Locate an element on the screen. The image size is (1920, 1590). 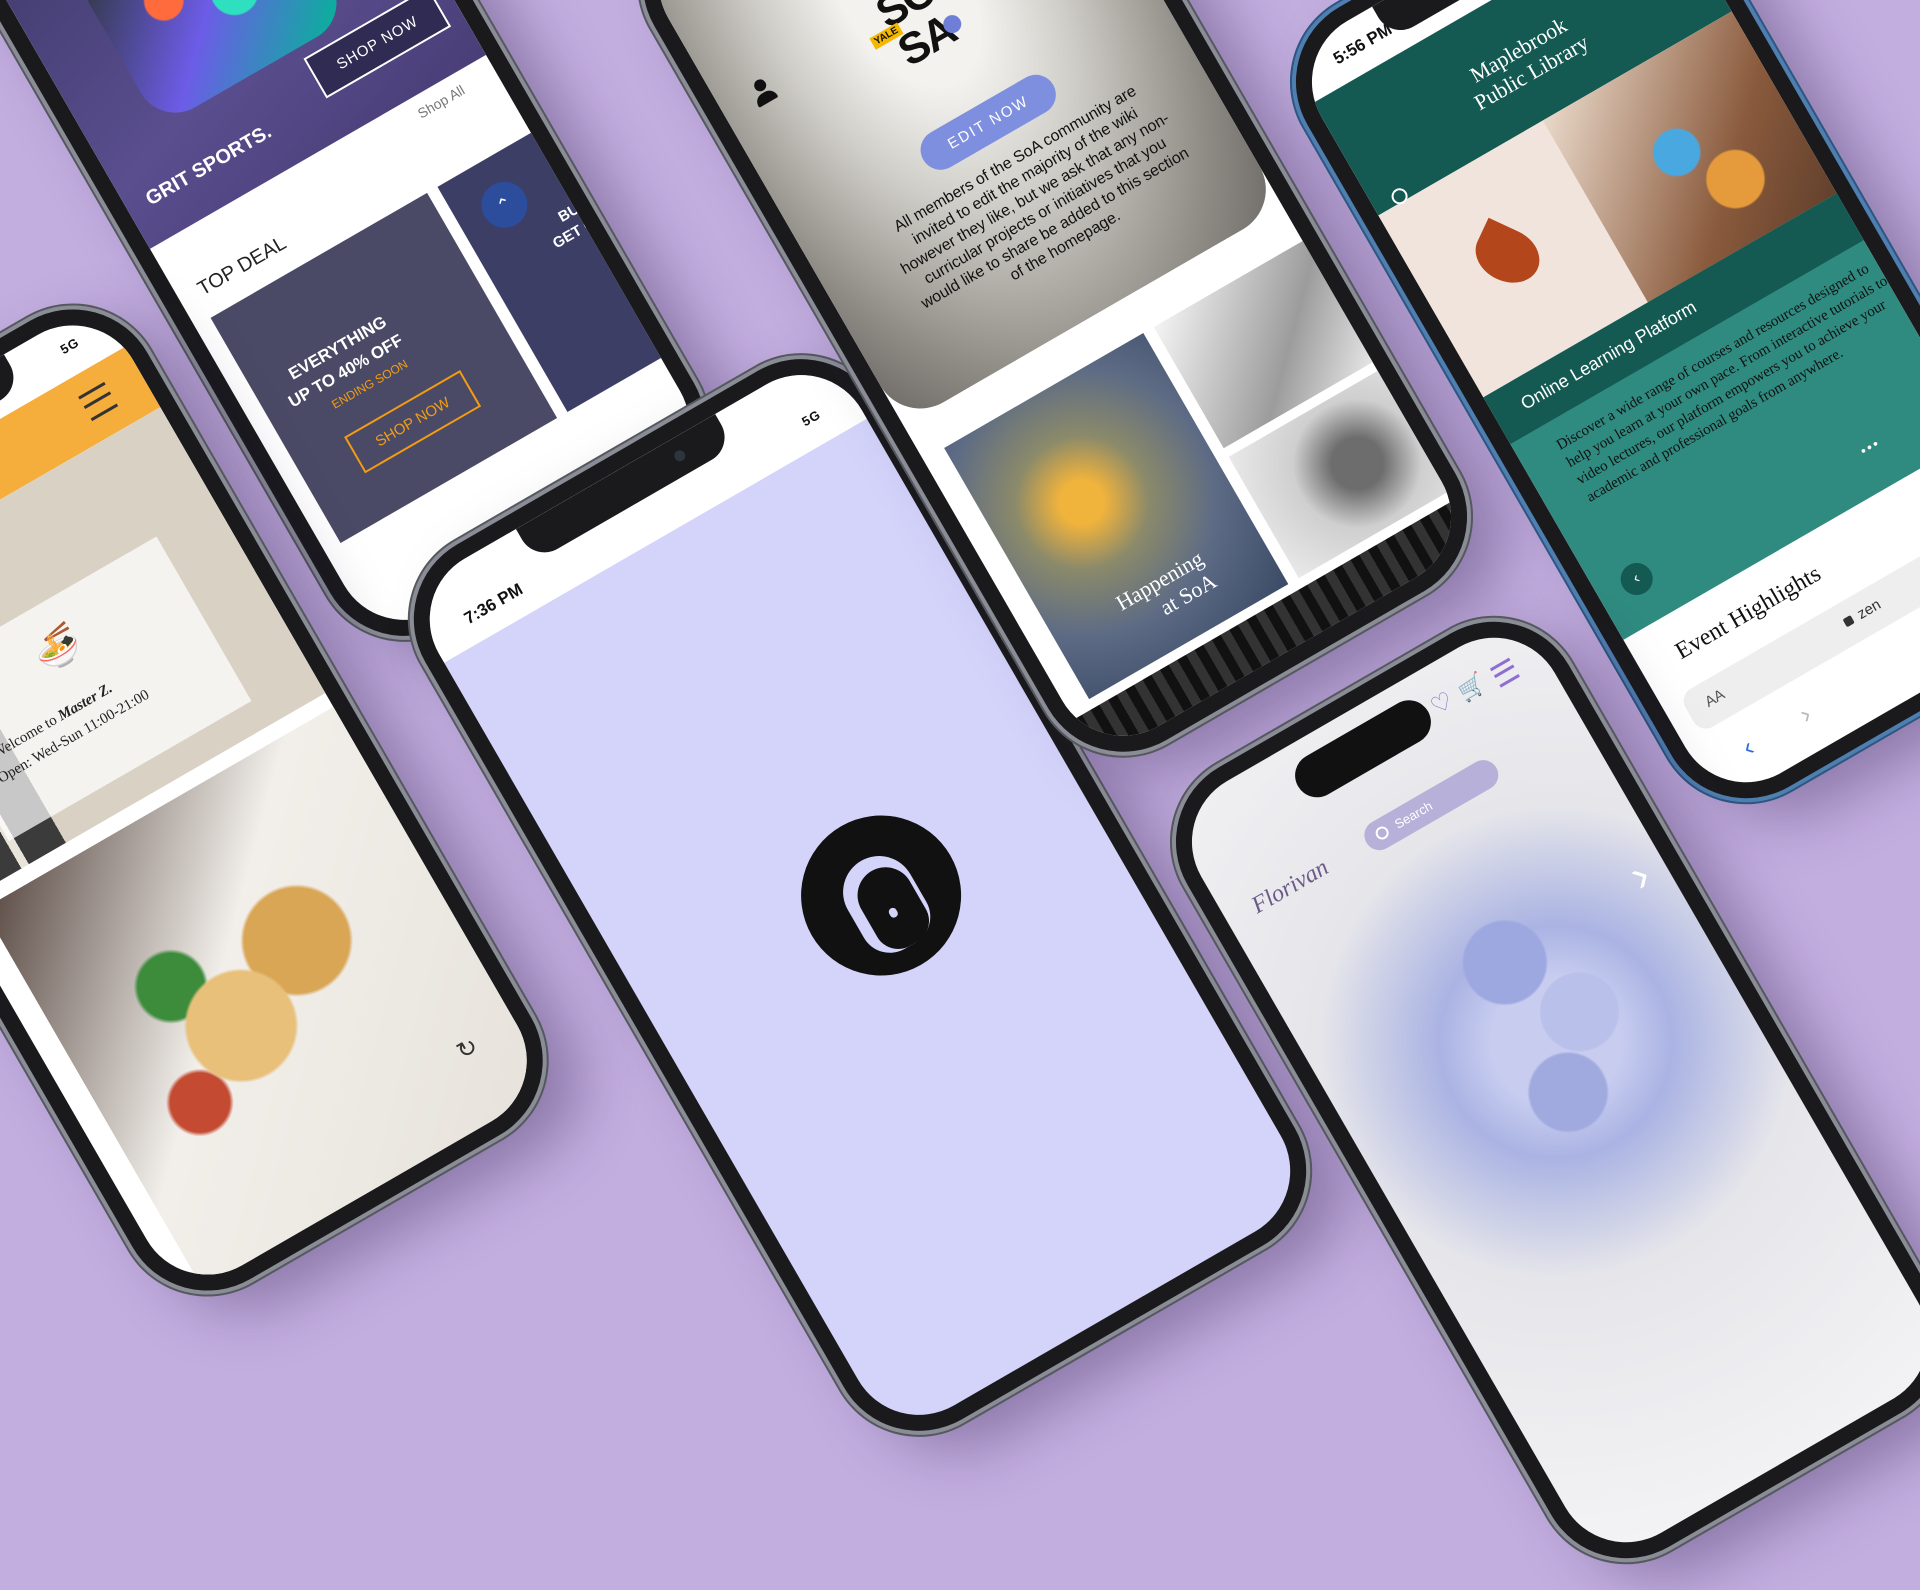
search-pill: Search is located at coordinates (1431, 805).